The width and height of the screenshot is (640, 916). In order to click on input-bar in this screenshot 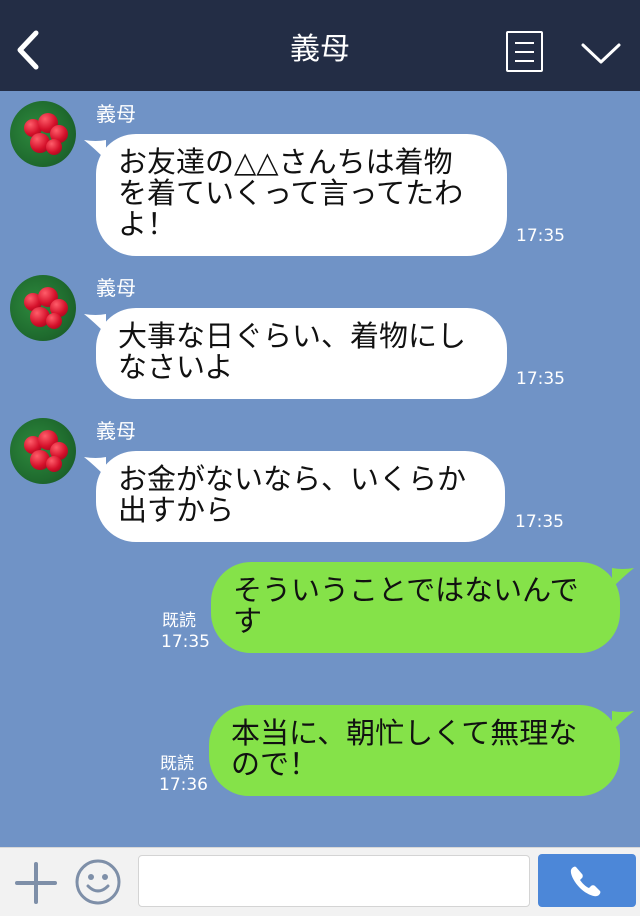, I will do `click(320, 881)`.